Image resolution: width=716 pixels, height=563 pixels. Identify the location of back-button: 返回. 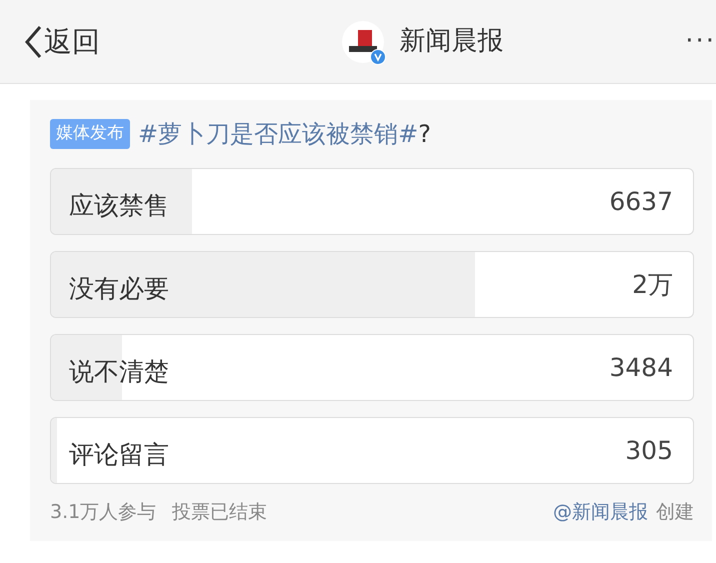
(62, 41).